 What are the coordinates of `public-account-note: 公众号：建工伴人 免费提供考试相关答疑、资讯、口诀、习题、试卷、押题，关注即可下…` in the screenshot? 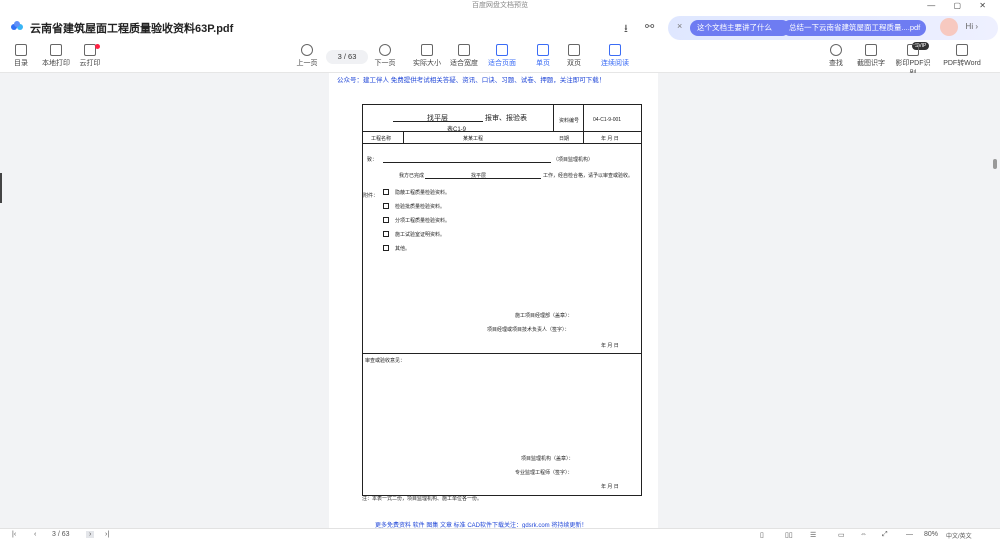 It's located at (471, 80).